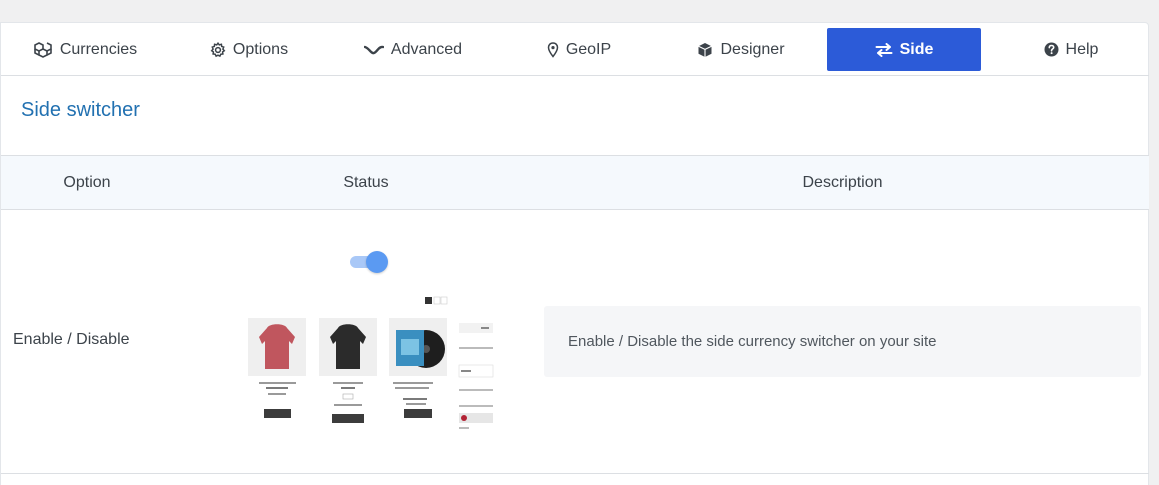  Describe the element at coordinates (426, 49) in the screenshot. I see `tab-advanced-label: Advanced` at that location.